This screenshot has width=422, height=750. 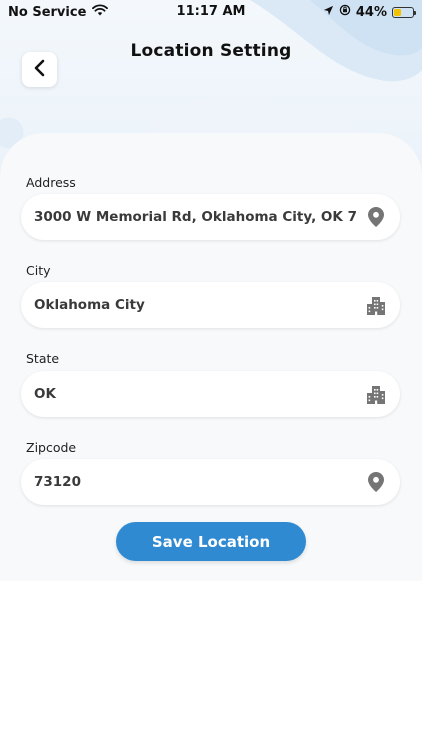 I want to click on battery-level, so click(x=397, y=12).